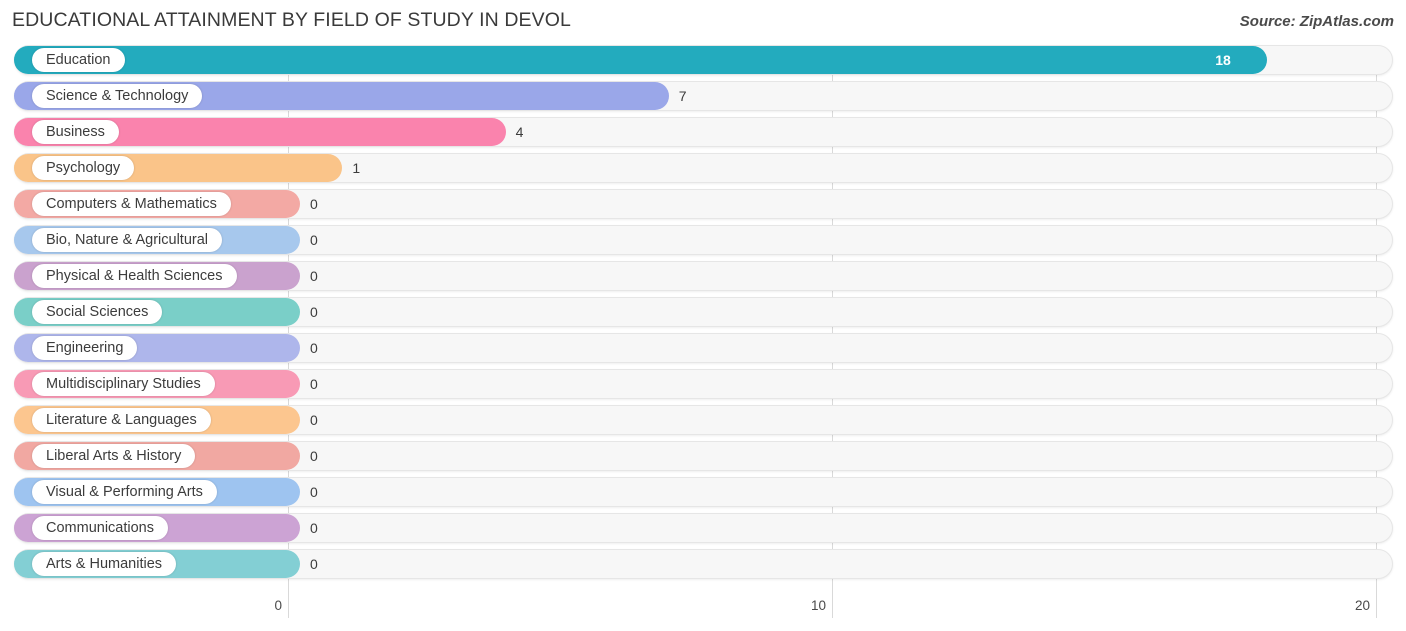 The width and height of the screenshot is (1406, 631). What do you see at coordinates (703, 96) in the screenshot?
I see `bar-row: Science & Technology 7` at bounding box center [703, 96].